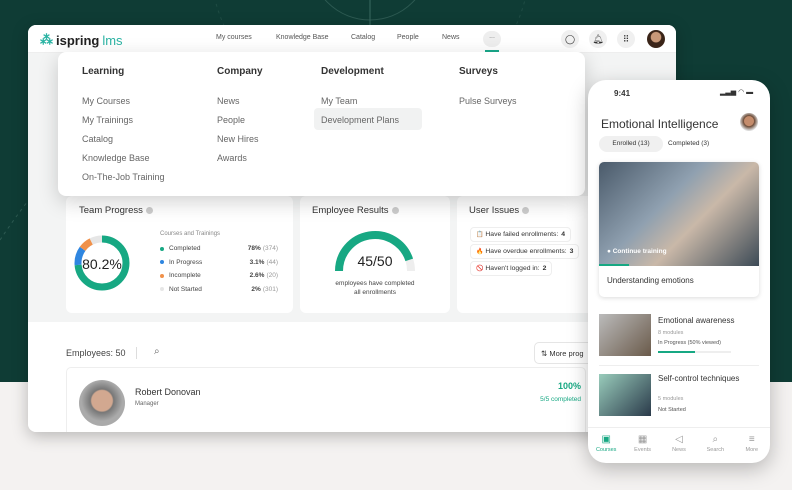  Describe the element at coordinates (111, 210) in the screenshot. I see `team-progress-title: Team Progress` at that location.